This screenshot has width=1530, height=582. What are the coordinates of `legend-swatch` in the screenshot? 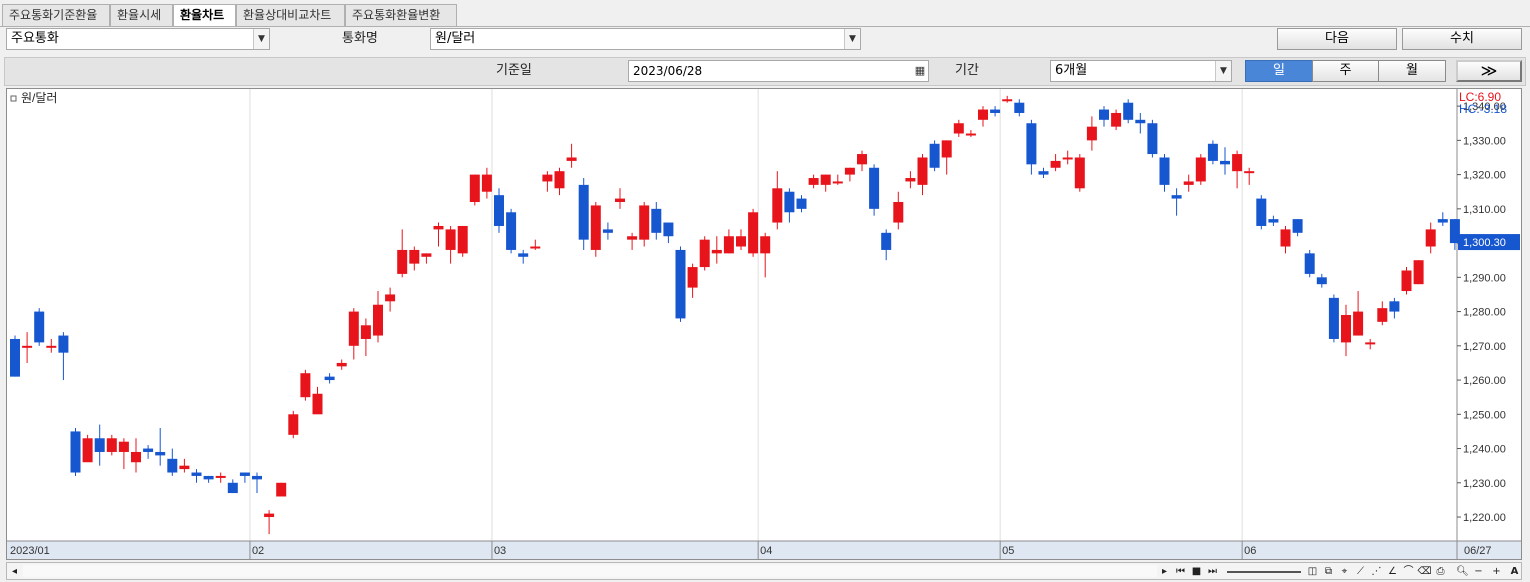 It's located at (13, 98).